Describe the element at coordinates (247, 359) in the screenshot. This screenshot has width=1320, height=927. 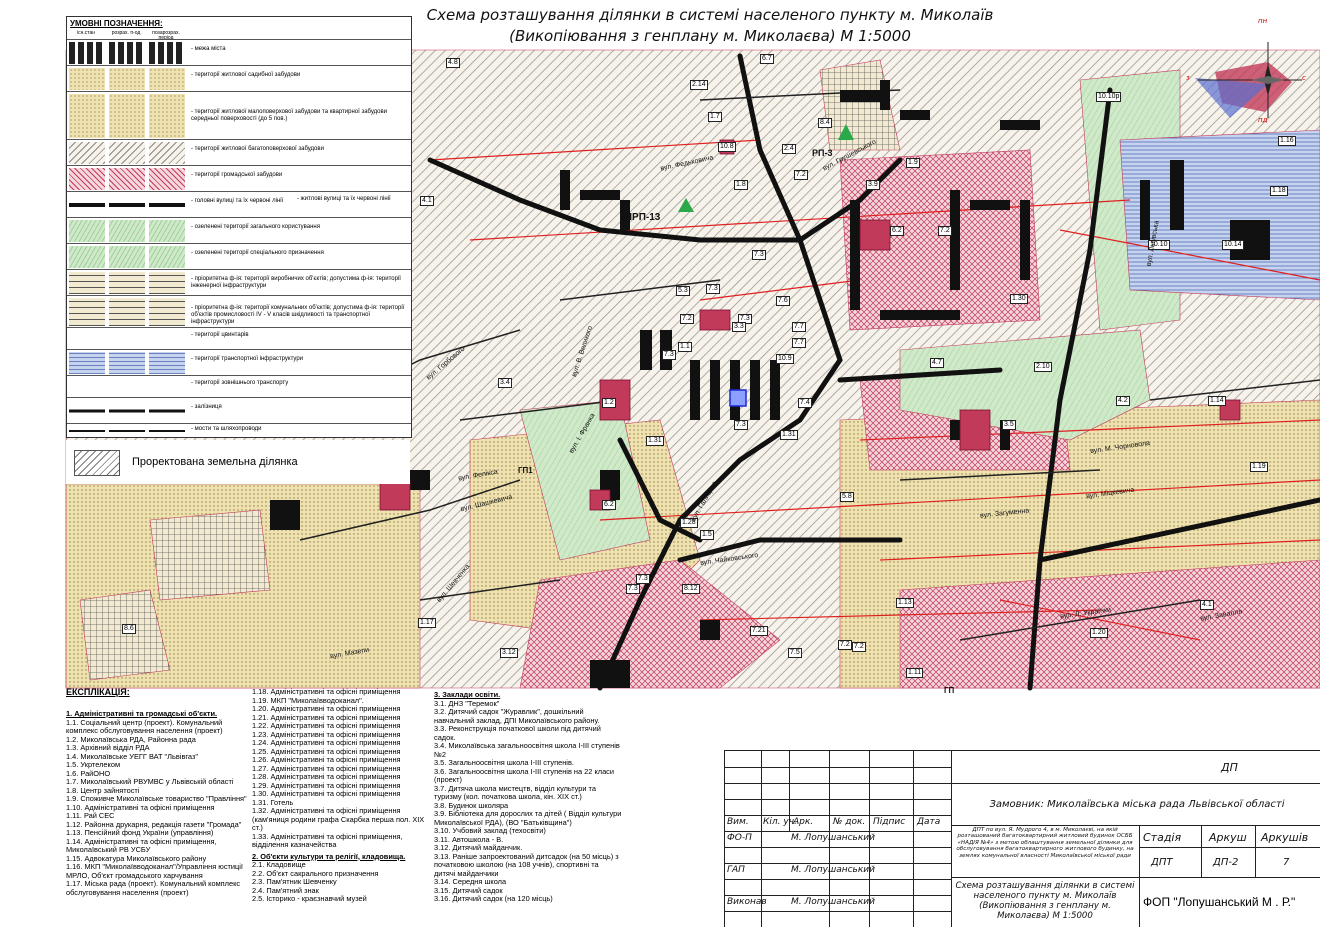
I see `legend-item-label: - території транспортної інфраструктури` at that location.